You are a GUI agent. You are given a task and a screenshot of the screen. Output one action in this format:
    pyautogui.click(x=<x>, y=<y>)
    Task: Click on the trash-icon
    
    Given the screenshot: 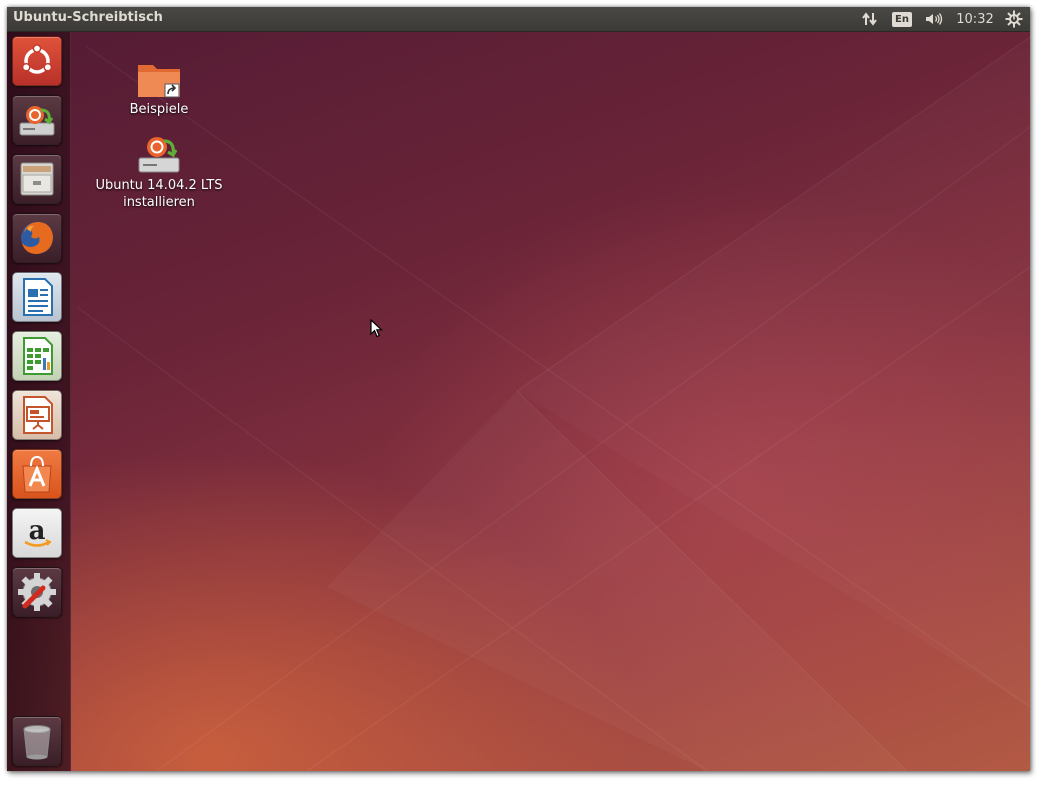 What is the action you would take?
    pyautogui.click(x=37, y=742)
    